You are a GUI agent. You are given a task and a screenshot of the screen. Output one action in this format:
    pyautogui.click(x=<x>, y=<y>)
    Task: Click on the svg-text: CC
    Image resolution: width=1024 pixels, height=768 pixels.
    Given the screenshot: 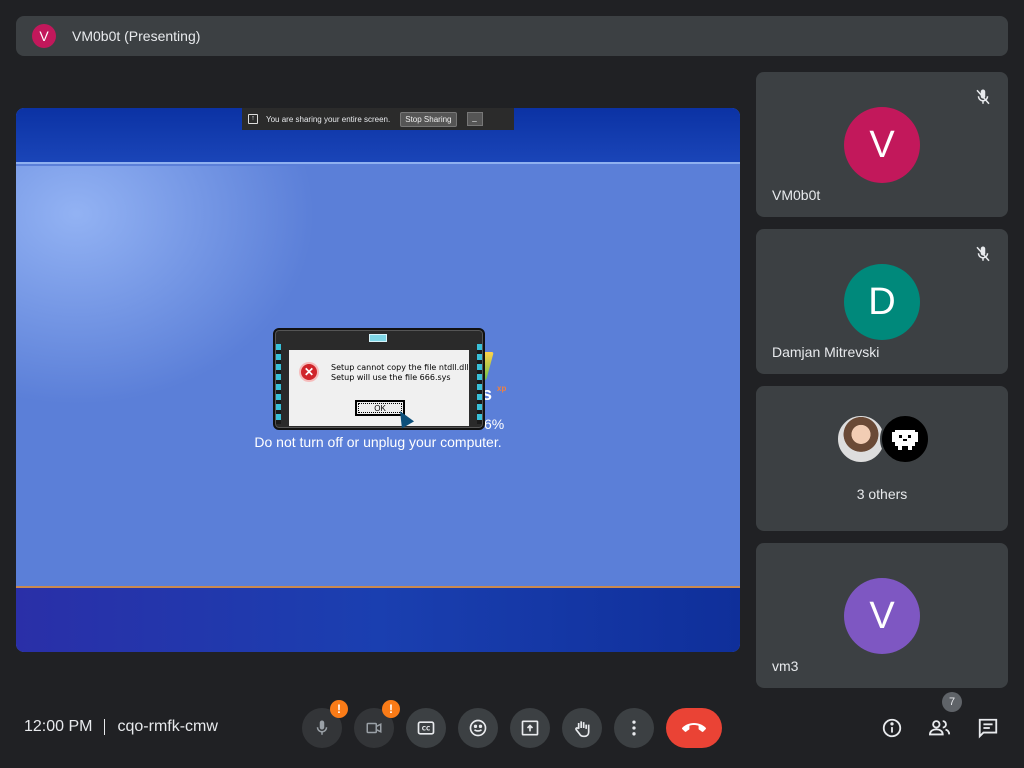 What is the action you would take?
    pyautogui.click(x=426, y=730)
    